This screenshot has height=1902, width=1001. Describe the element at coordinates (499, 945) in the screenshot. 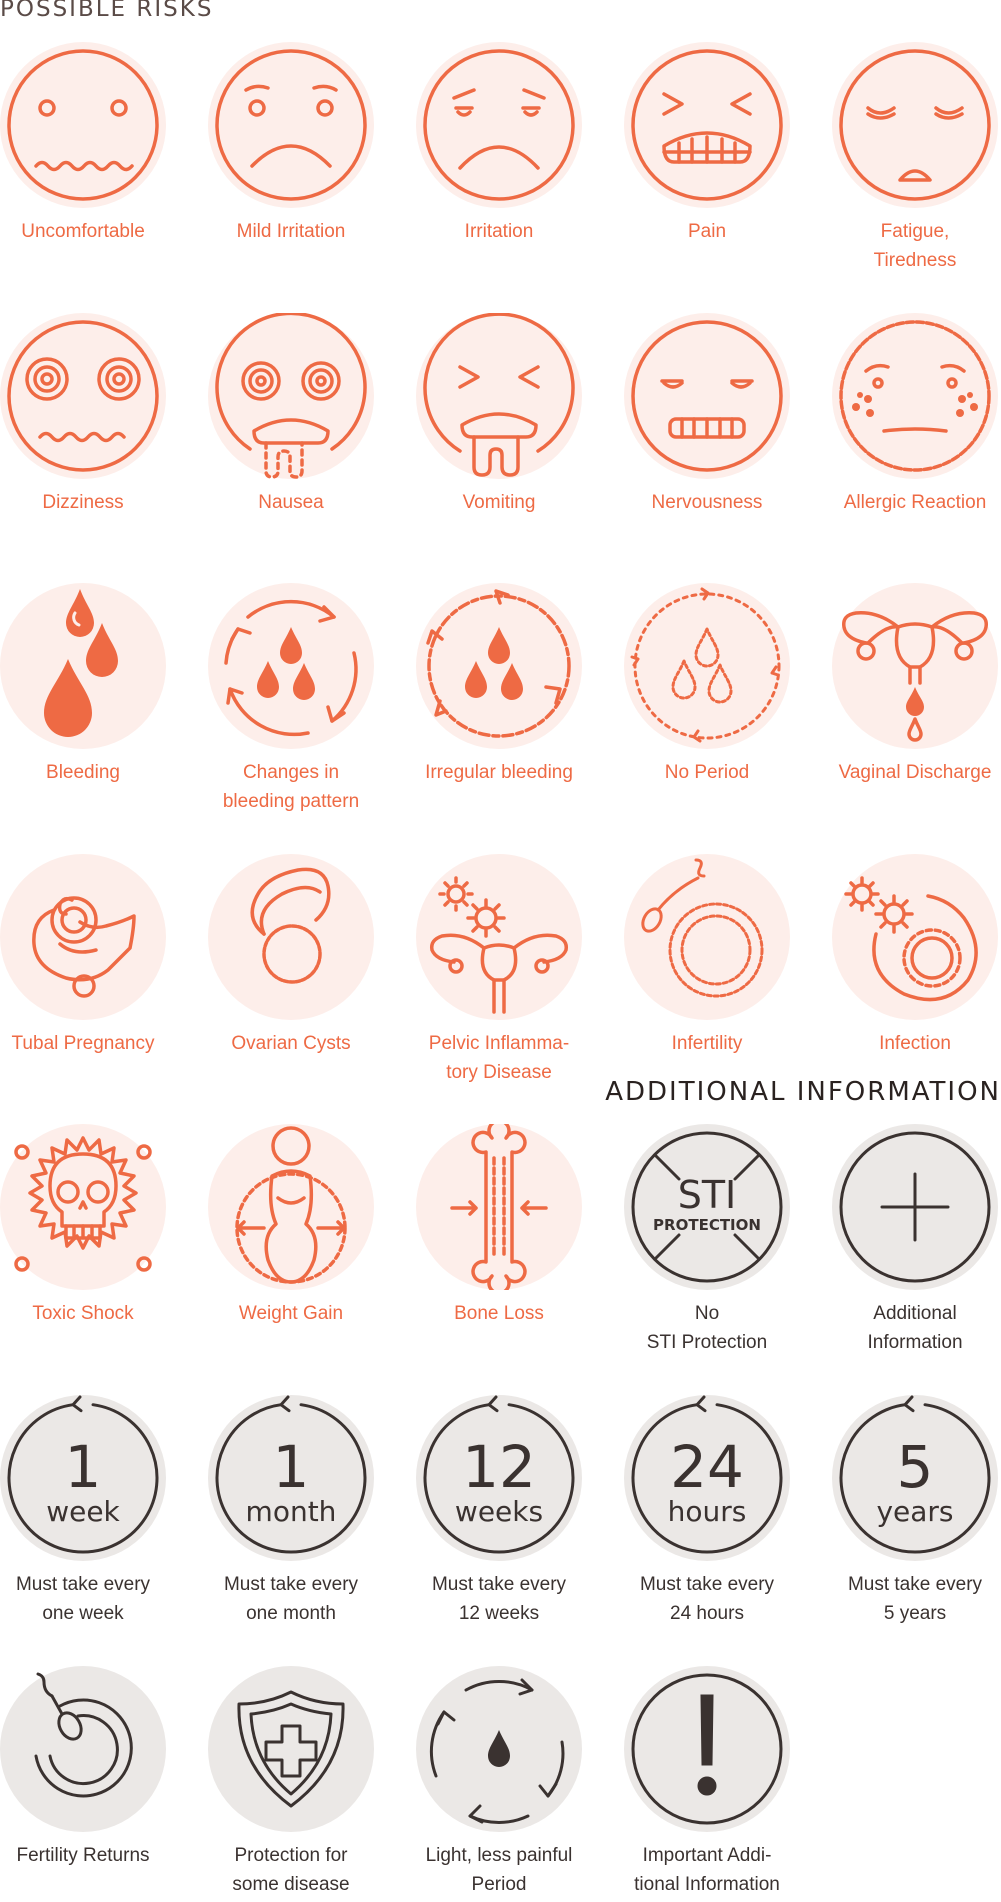

I see `pelvic-inflammation-icon` at that location.